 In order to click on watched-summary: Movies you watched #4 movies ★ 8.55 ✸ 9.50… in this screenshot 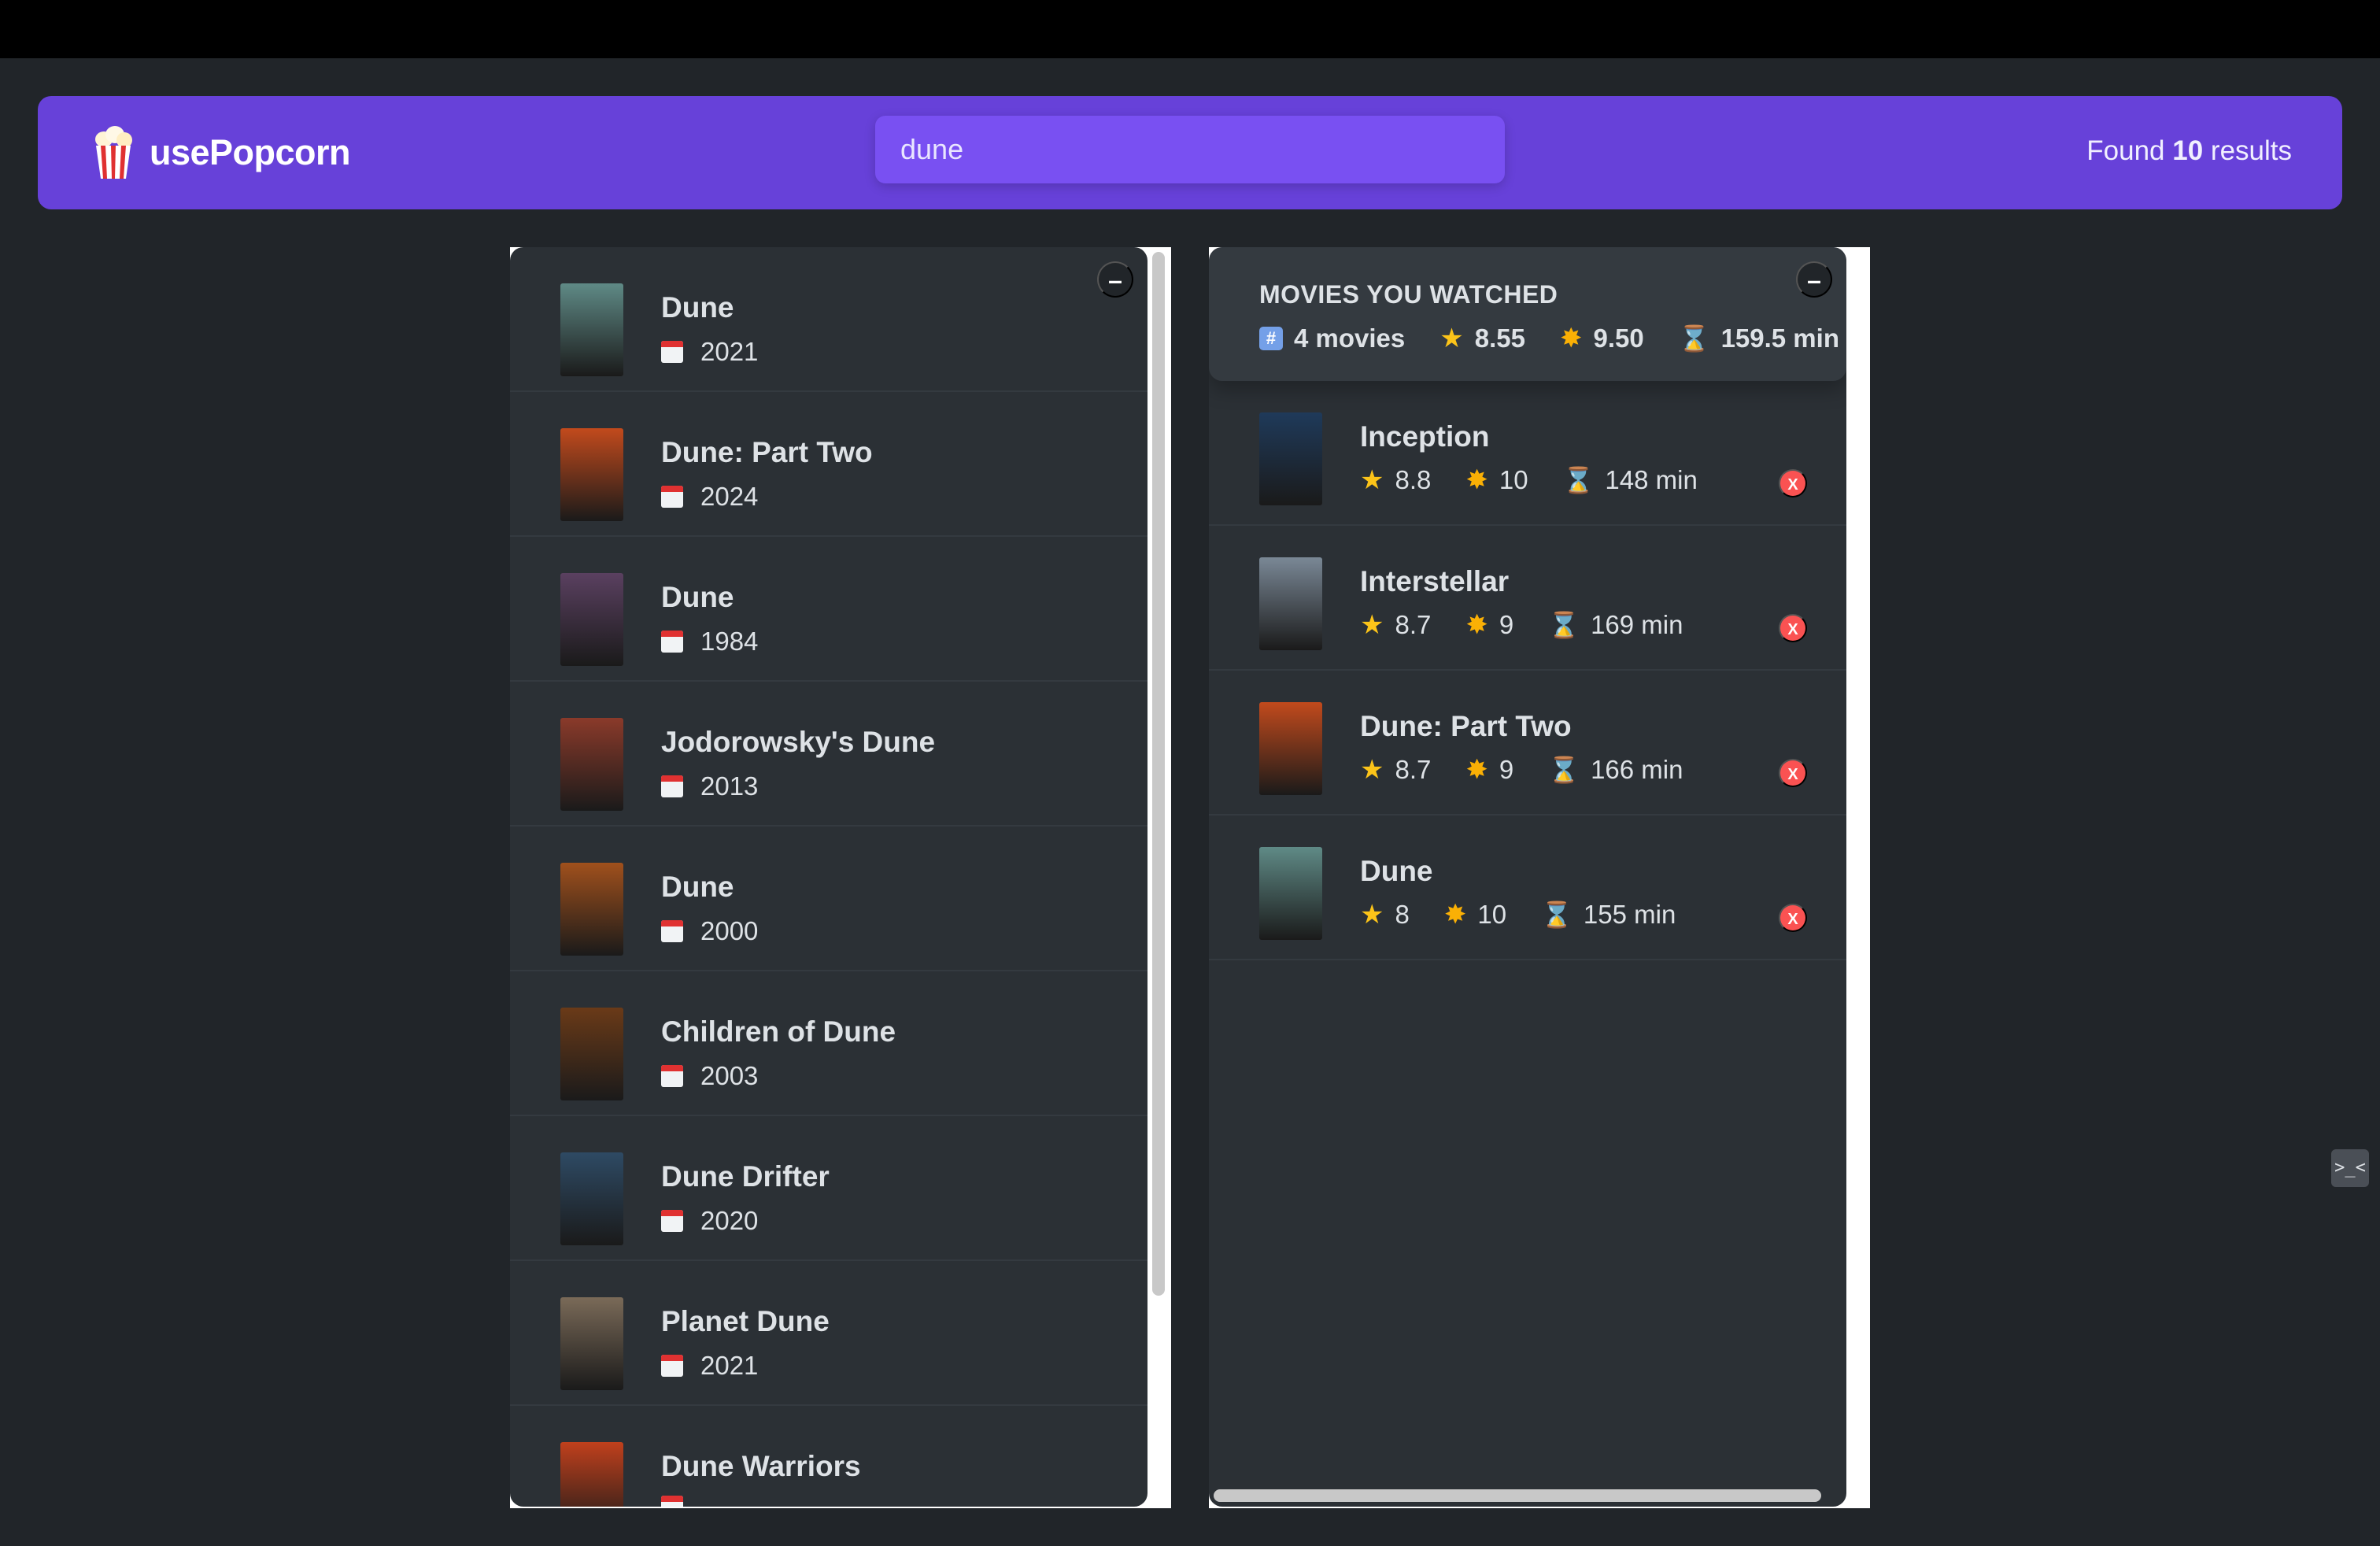, I will do `click(1527, 314)`.